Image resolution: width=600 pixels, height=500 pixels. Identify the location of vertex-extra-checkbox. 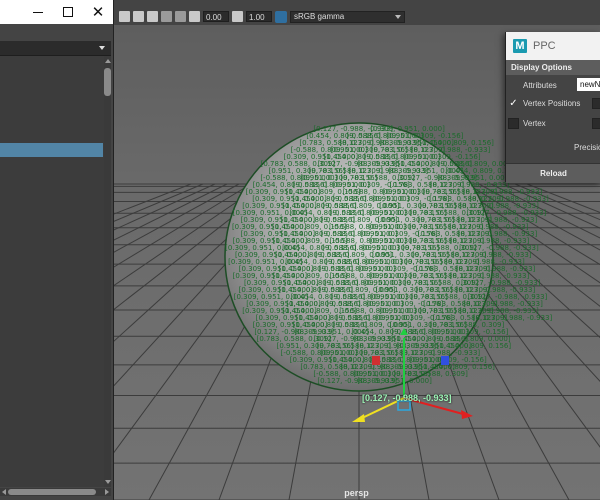
(596, 123).